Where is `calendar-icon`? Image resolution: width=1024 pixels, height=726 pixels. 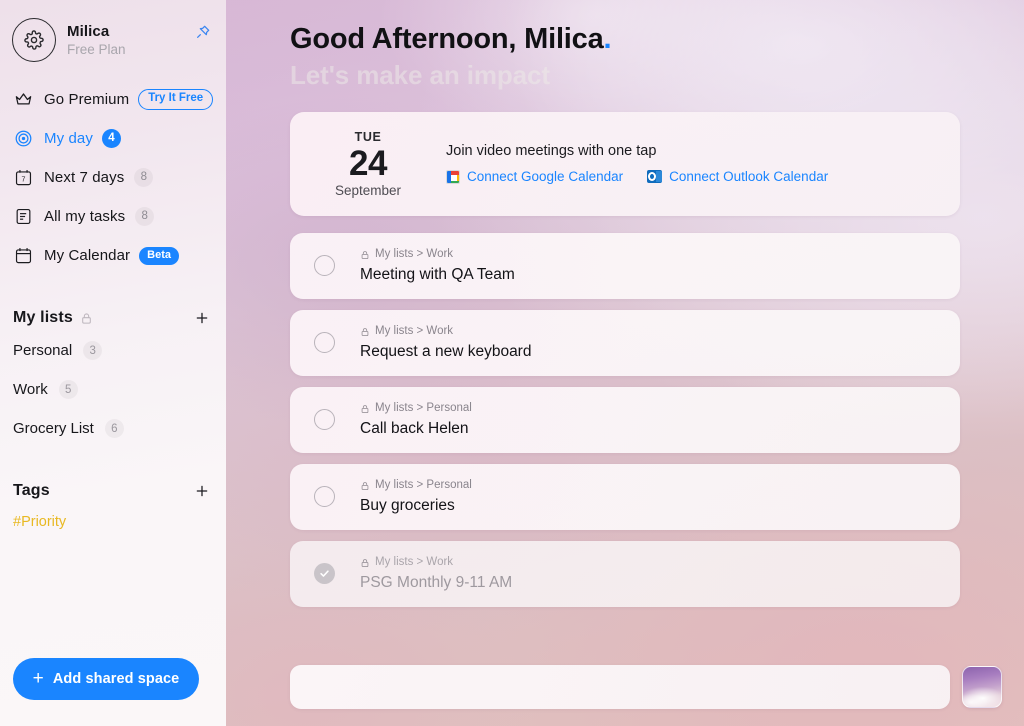 calendar-icon is located at coordinates (23, 256).